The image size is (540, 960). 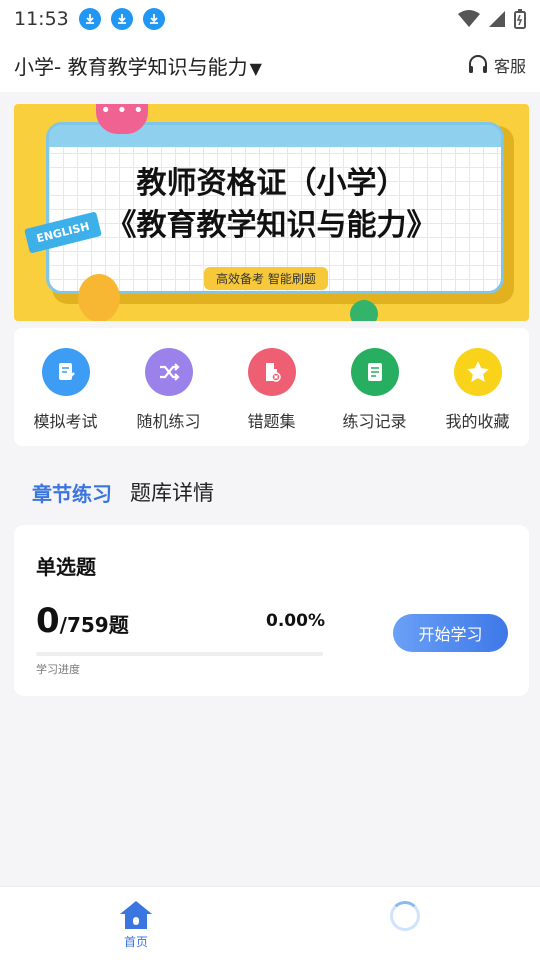 I want to click on quick-action-practice-record: 练习记录, so click(x=375, y=397).